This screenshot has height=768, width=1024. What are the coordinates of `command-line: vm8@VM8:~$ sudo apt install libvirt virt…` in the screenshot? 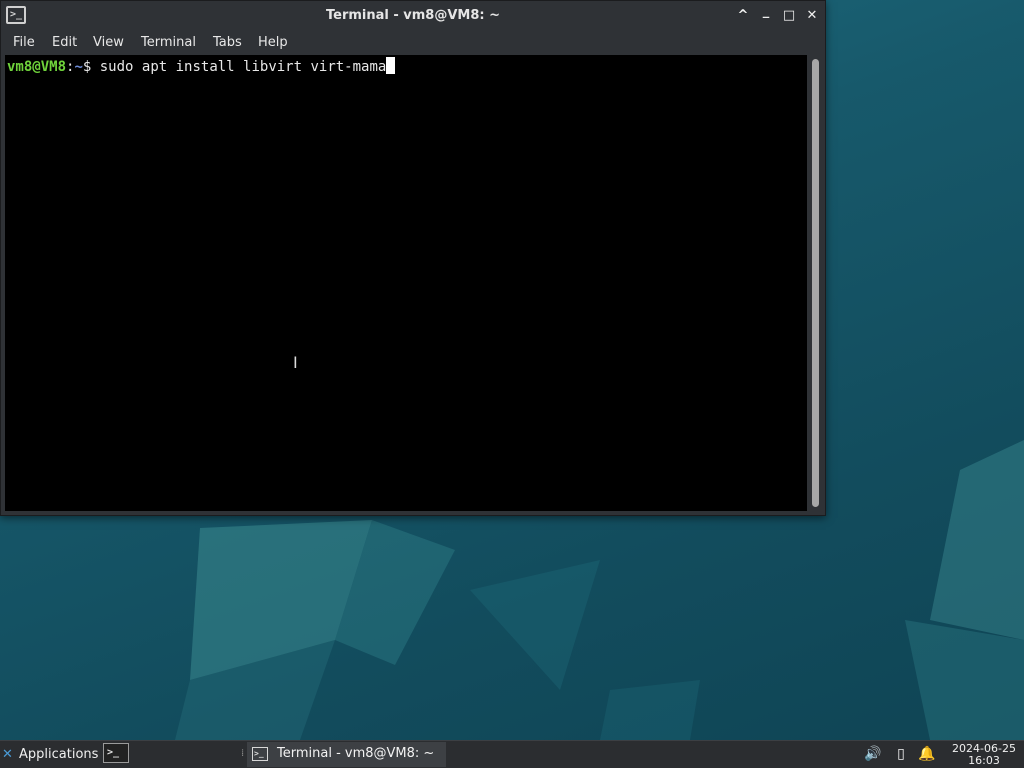 It's located at (201, 66).